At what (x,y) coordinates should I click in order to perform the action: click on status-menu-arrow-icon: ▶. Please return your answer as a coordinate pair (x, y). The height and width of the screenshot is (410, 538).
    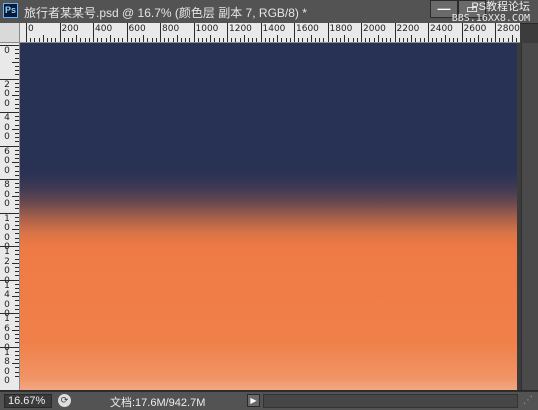
    Looking at the image, I should click on (253, 400).